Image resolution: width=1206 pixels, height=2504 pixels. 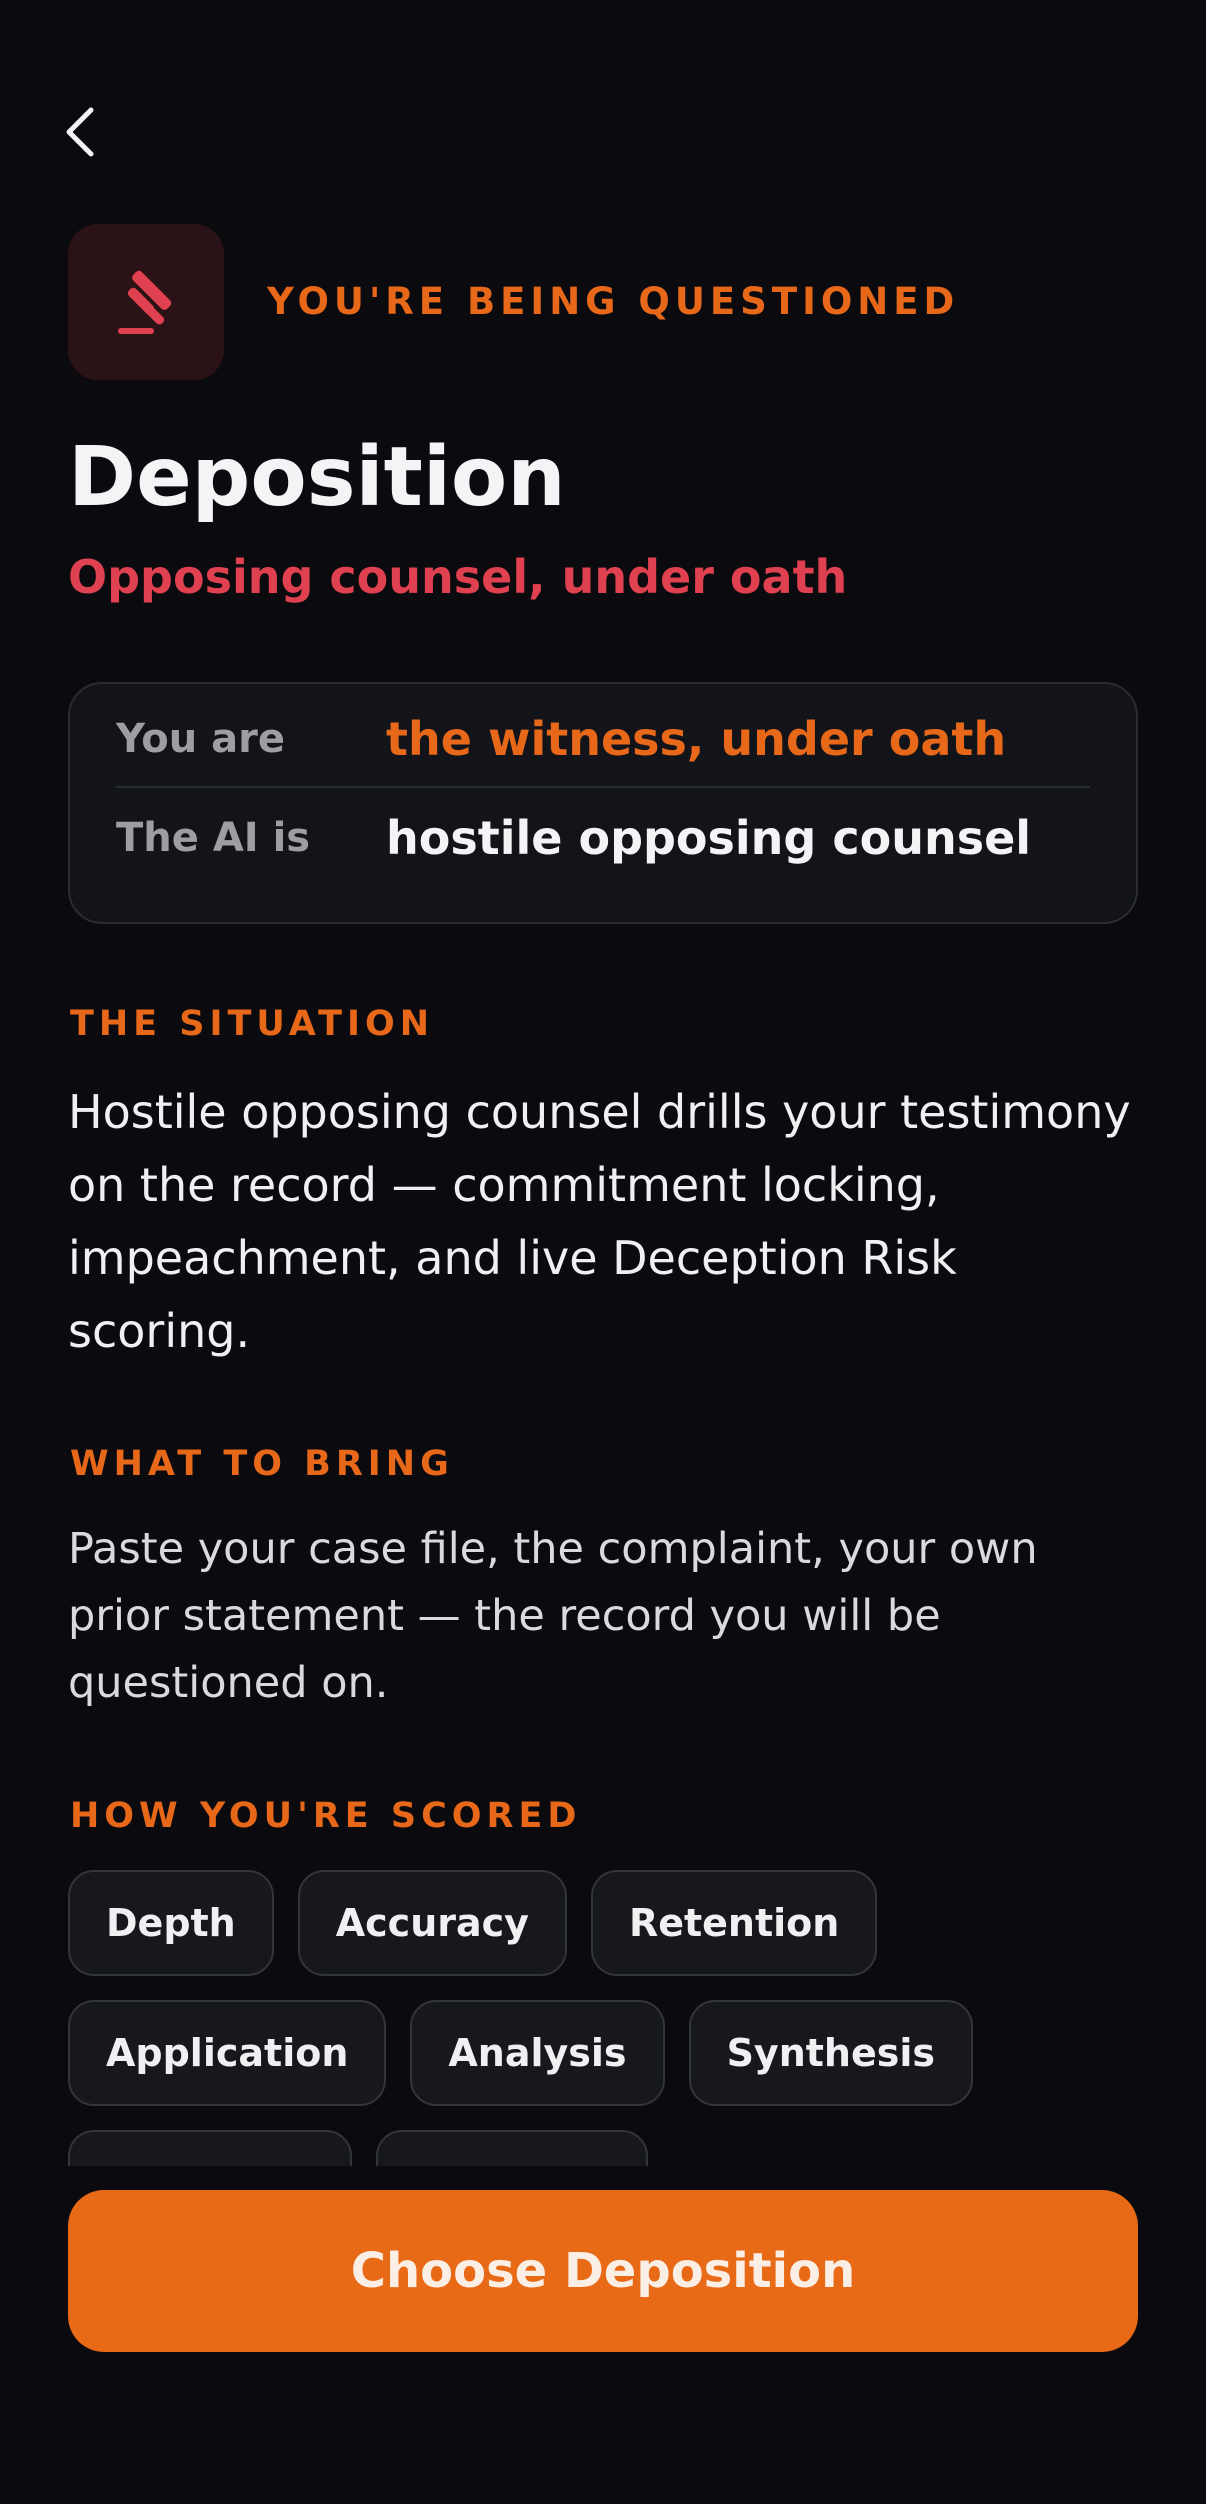 I want to click on gavel-icon, so click(x=145, y=302).